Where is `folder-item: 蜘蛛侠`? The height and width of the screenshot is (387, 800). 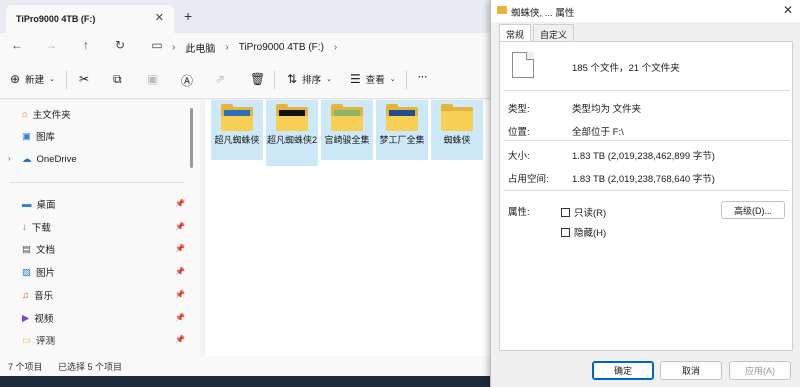 folder-item: 蜘蛛侠 is located at coordinates (457, 130).